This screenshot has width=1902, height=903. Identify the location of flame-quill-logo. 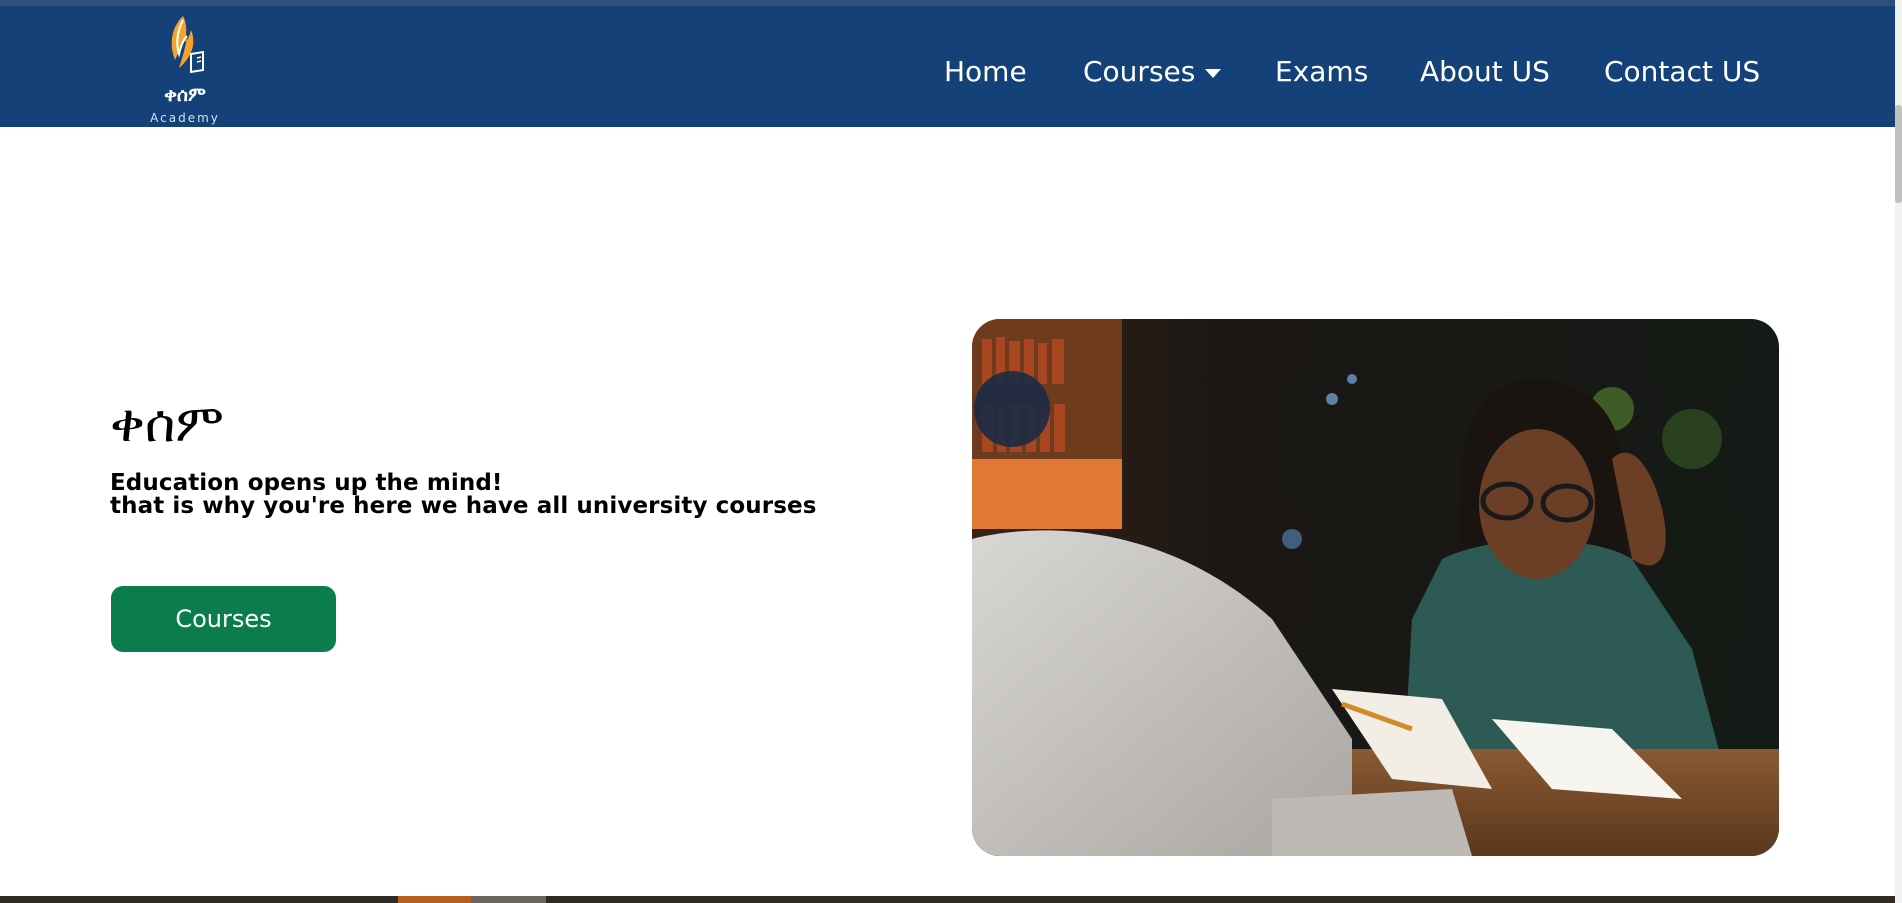
(187, 45).